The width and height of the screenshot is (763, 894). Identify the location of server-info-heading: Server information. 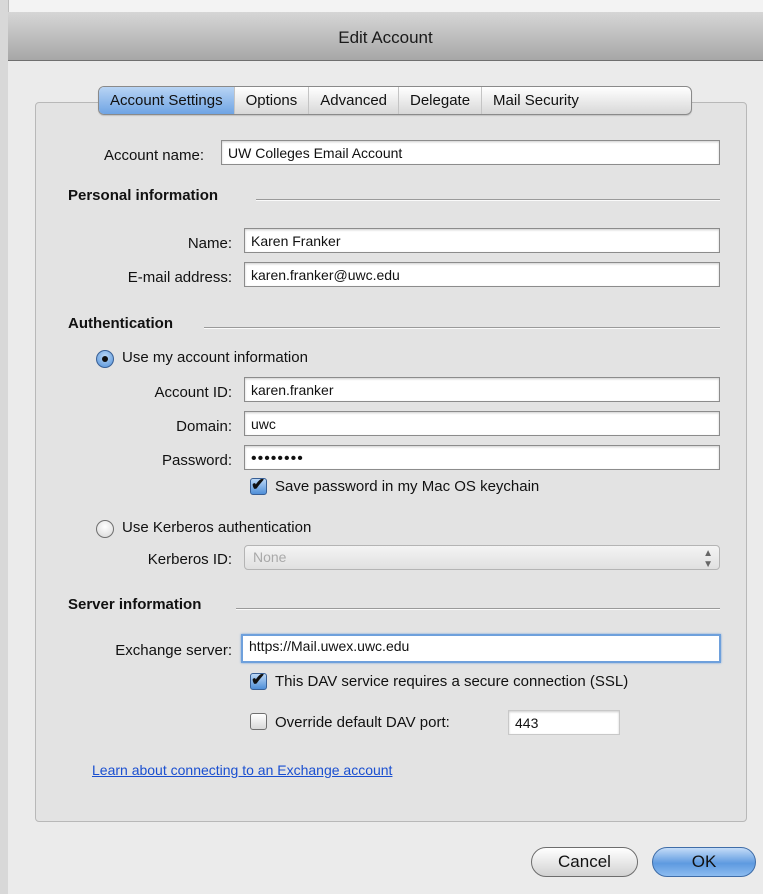
(135, 604).